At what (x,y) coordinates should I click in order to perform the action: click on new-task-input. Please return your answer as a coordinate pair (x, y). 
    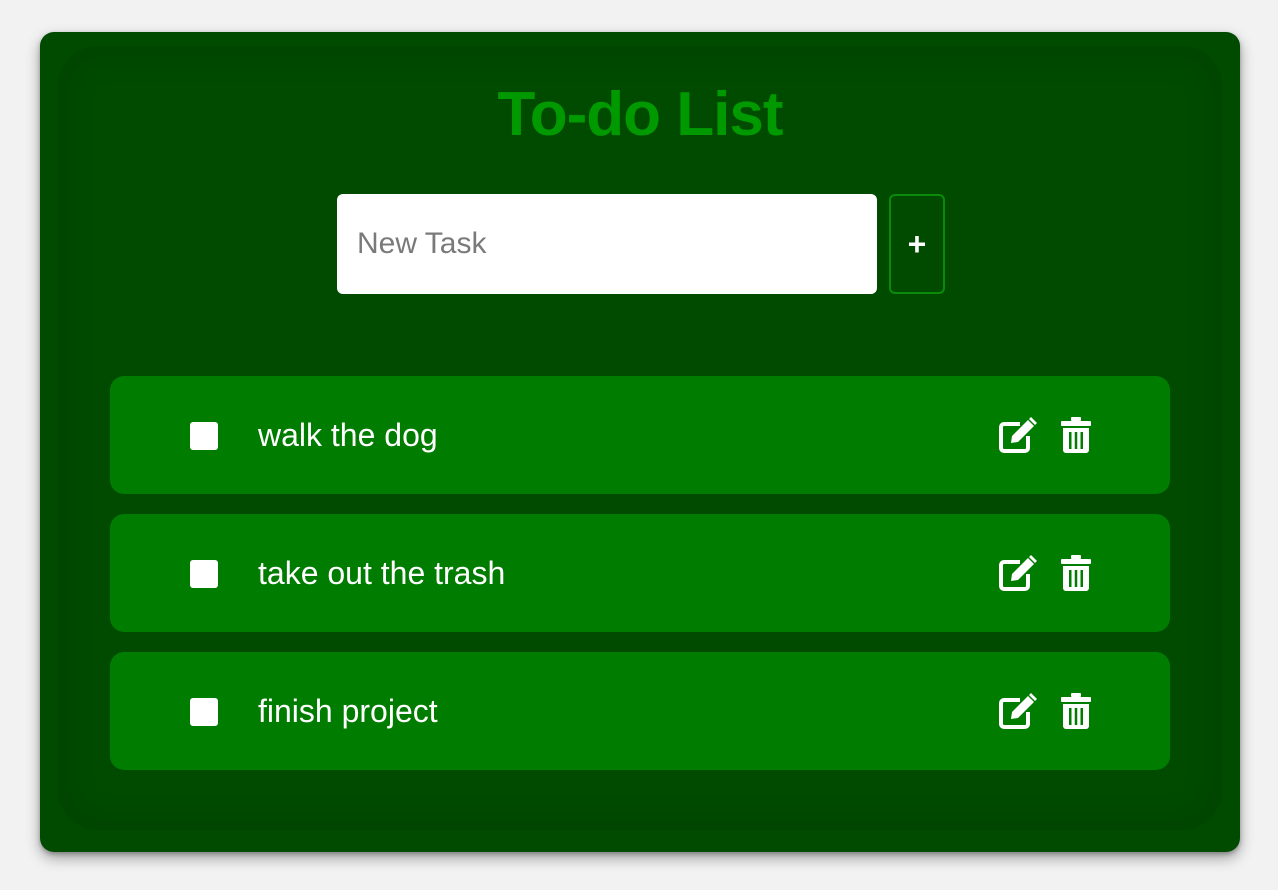
    Looking at the image, I should click on (607, 244).